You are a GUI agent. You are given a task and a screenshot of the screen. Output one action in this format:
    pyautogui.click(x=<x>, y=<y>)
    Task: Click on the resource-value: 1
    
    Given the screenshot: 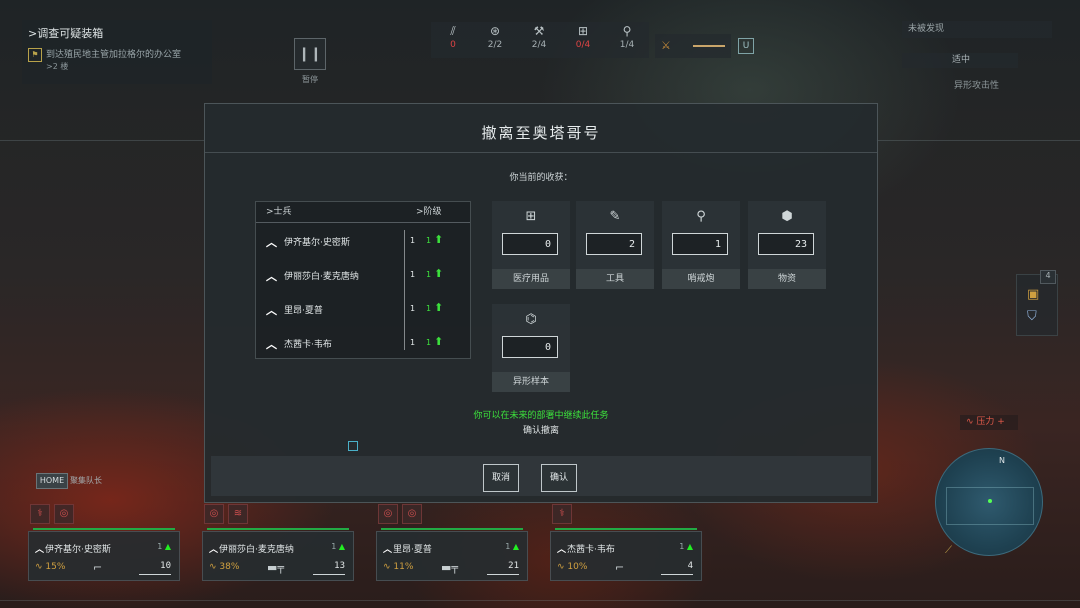 What is the action you would take?
    pyautogui.click(x=700, y=244)
    